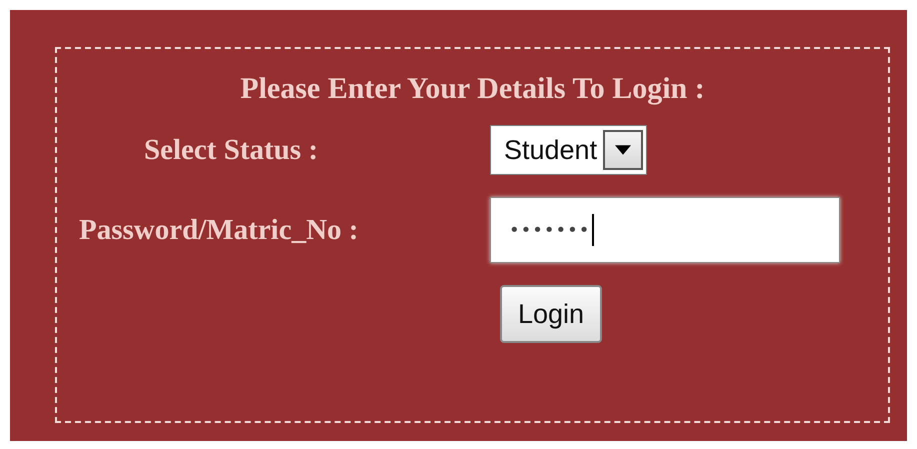  What do you see at coordinates (219, 230) in the screenshot?
I see `password-label: Password/Matric_No :` at bounding box center [219, 230].